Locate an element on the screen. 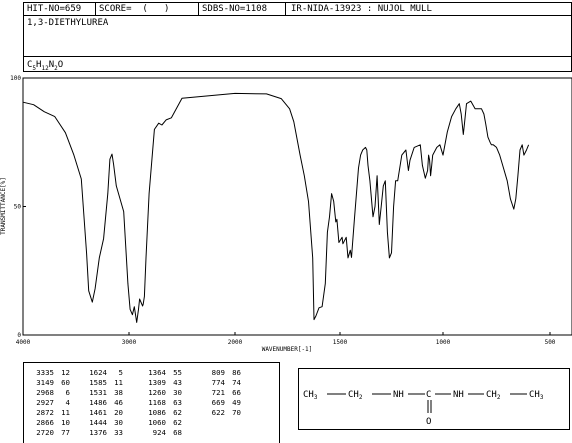 Image resolution: width=572 pixels, height=443 pixels. structure-ch3-left: CH3 is located at coordinates (310, 395).